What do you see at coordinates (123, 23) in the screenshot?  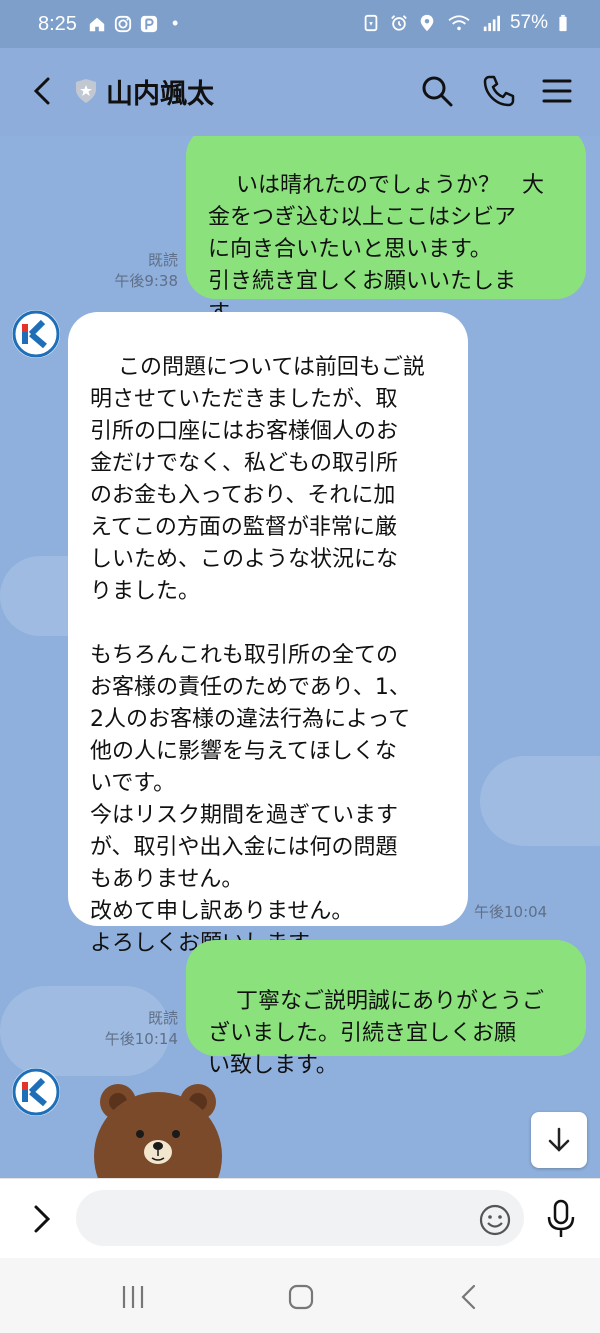 I see `instagram-icon` at bounding box center [123, 23].